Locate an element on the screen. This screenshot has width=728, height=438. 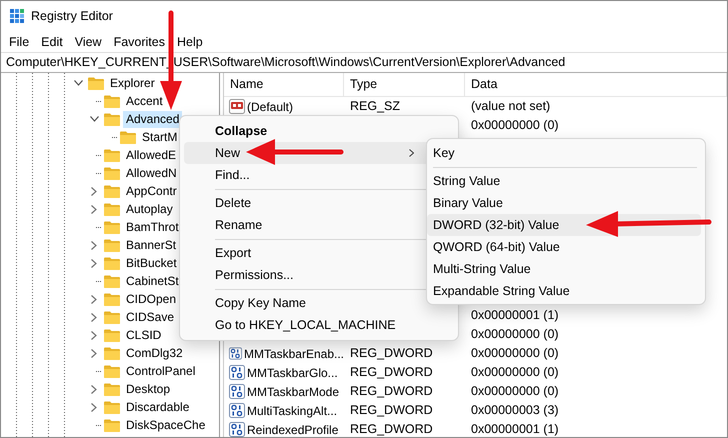
tree-item: BamThrot is located at coordinates (152, 227).